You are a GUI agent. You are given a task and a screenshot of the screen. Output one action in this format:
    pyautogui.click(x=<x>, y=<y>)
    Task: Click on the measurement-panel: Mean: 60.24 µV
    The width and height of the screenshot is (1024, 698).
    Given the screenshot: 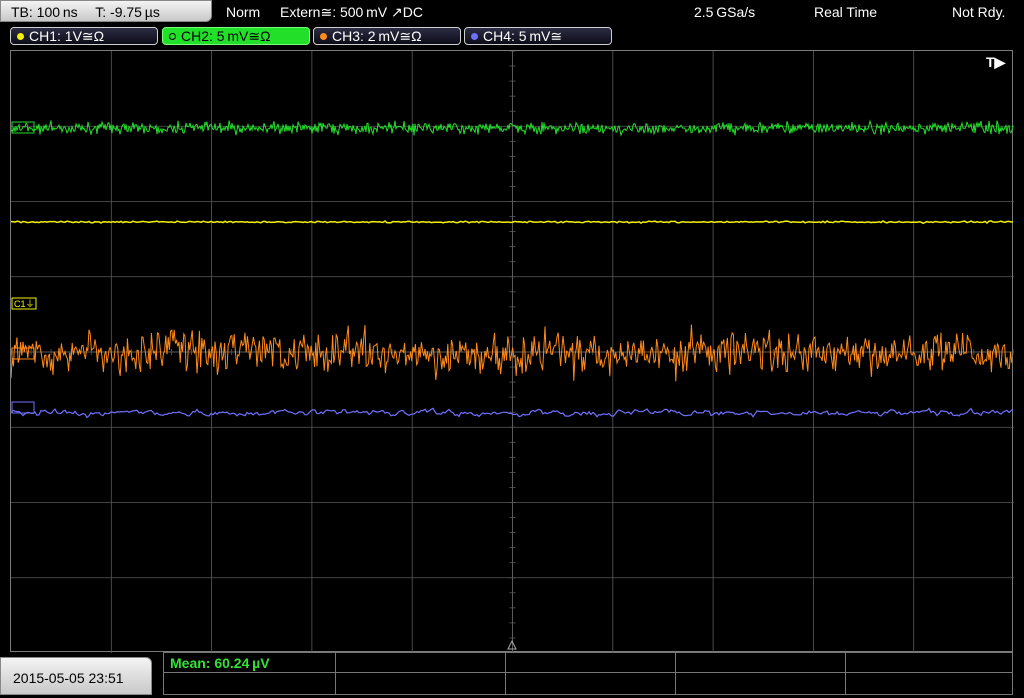 What is the action you would take?
    pyautogui.click(x=588, y=673)
    